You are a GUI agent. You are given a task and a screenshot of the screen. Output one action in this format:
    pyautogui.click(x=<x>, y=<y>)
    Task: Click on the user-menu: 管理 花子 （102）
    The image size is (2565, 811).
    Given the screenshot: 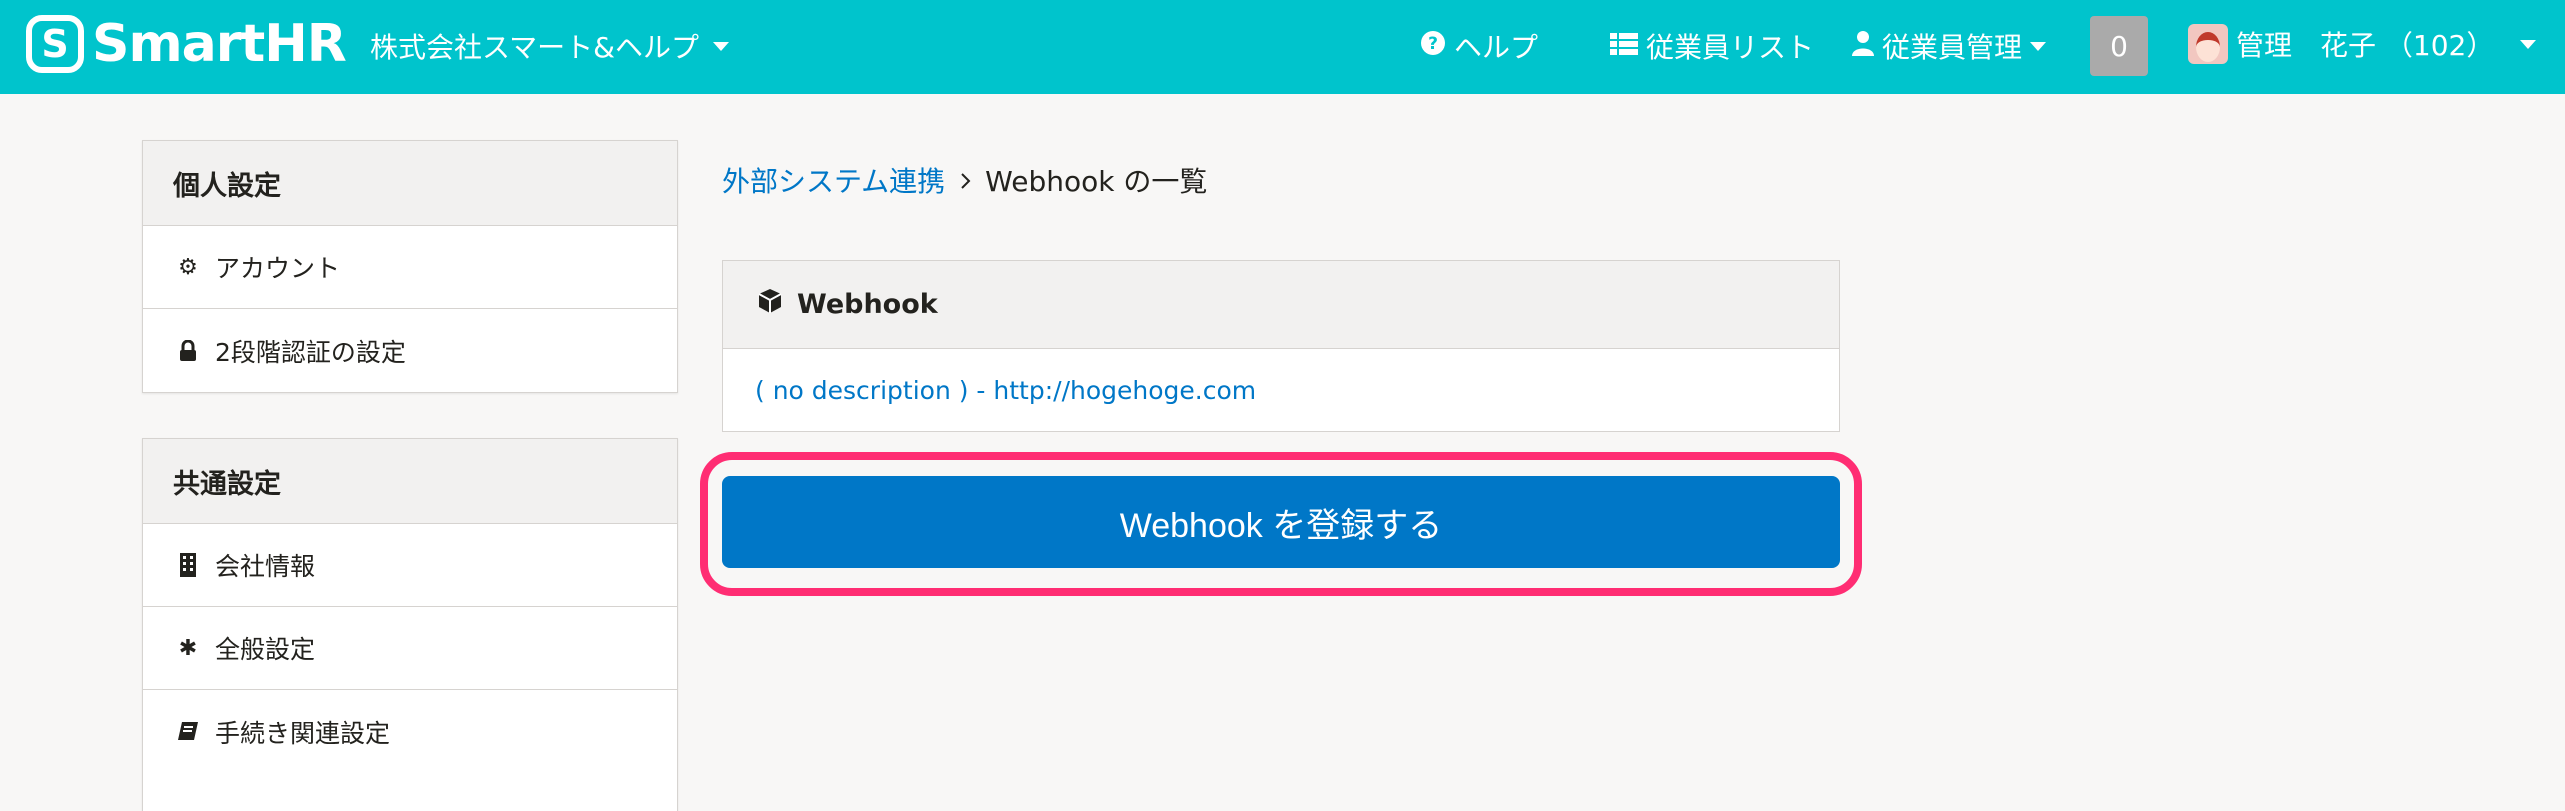 What is the action you would take?
    pyautogui.click(x=2362, y=44)
    